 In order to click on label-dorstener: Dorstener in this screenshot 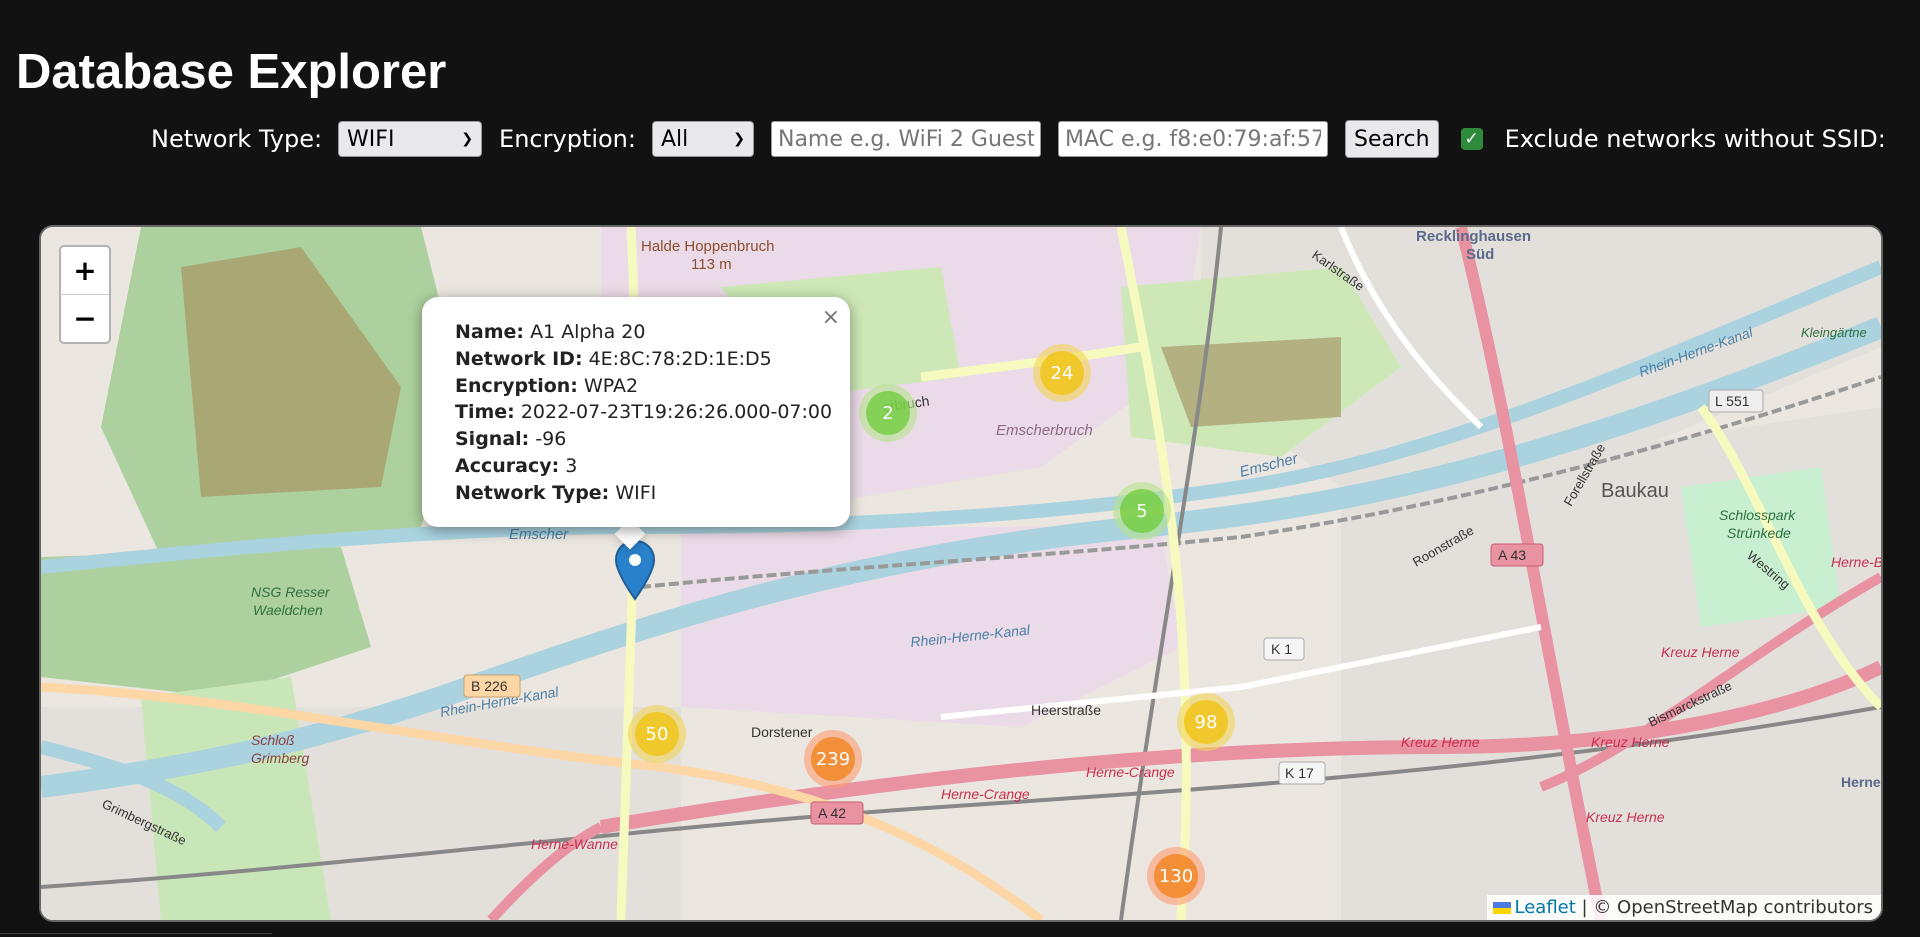, I will do `click(782, 732)`.